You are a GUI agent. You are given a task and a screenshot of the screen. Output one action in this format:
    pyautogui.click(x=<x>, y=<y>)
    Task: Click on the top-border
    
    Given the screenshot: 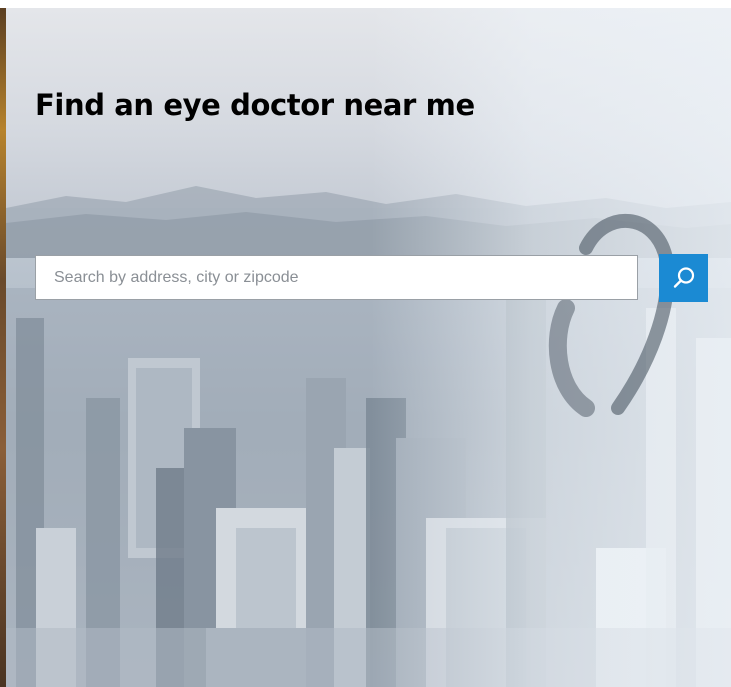 What is the action you would take?
    pyautogui.click(x=365, y=4)
    